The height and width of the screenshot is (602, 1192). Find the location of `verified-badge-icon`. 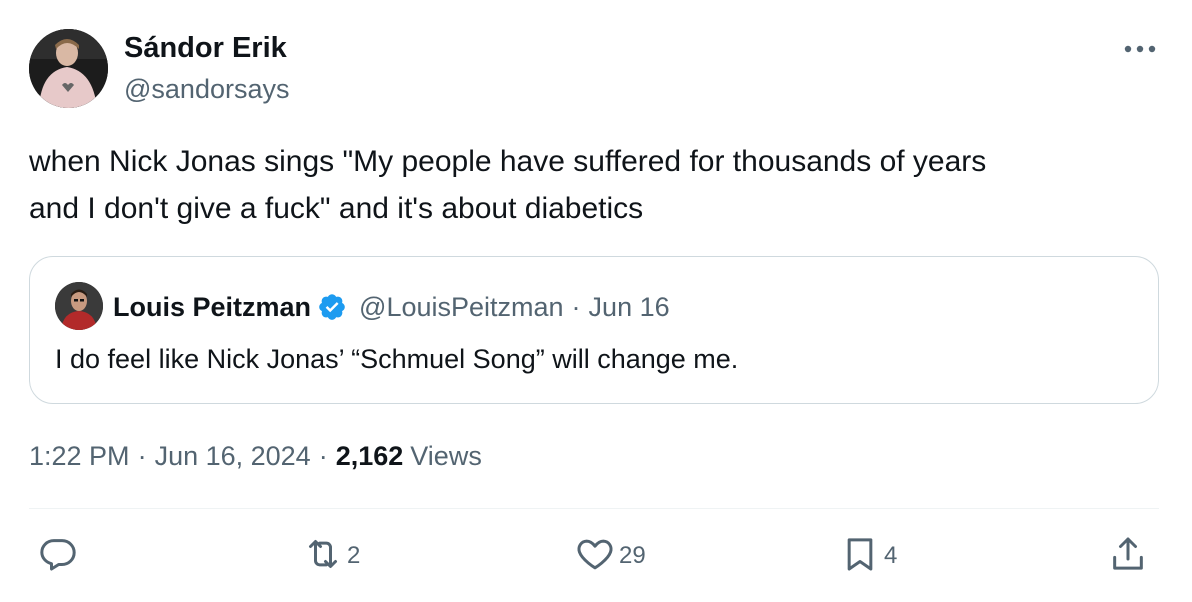

verified-badge-icon is located at coordinates (332, 307).